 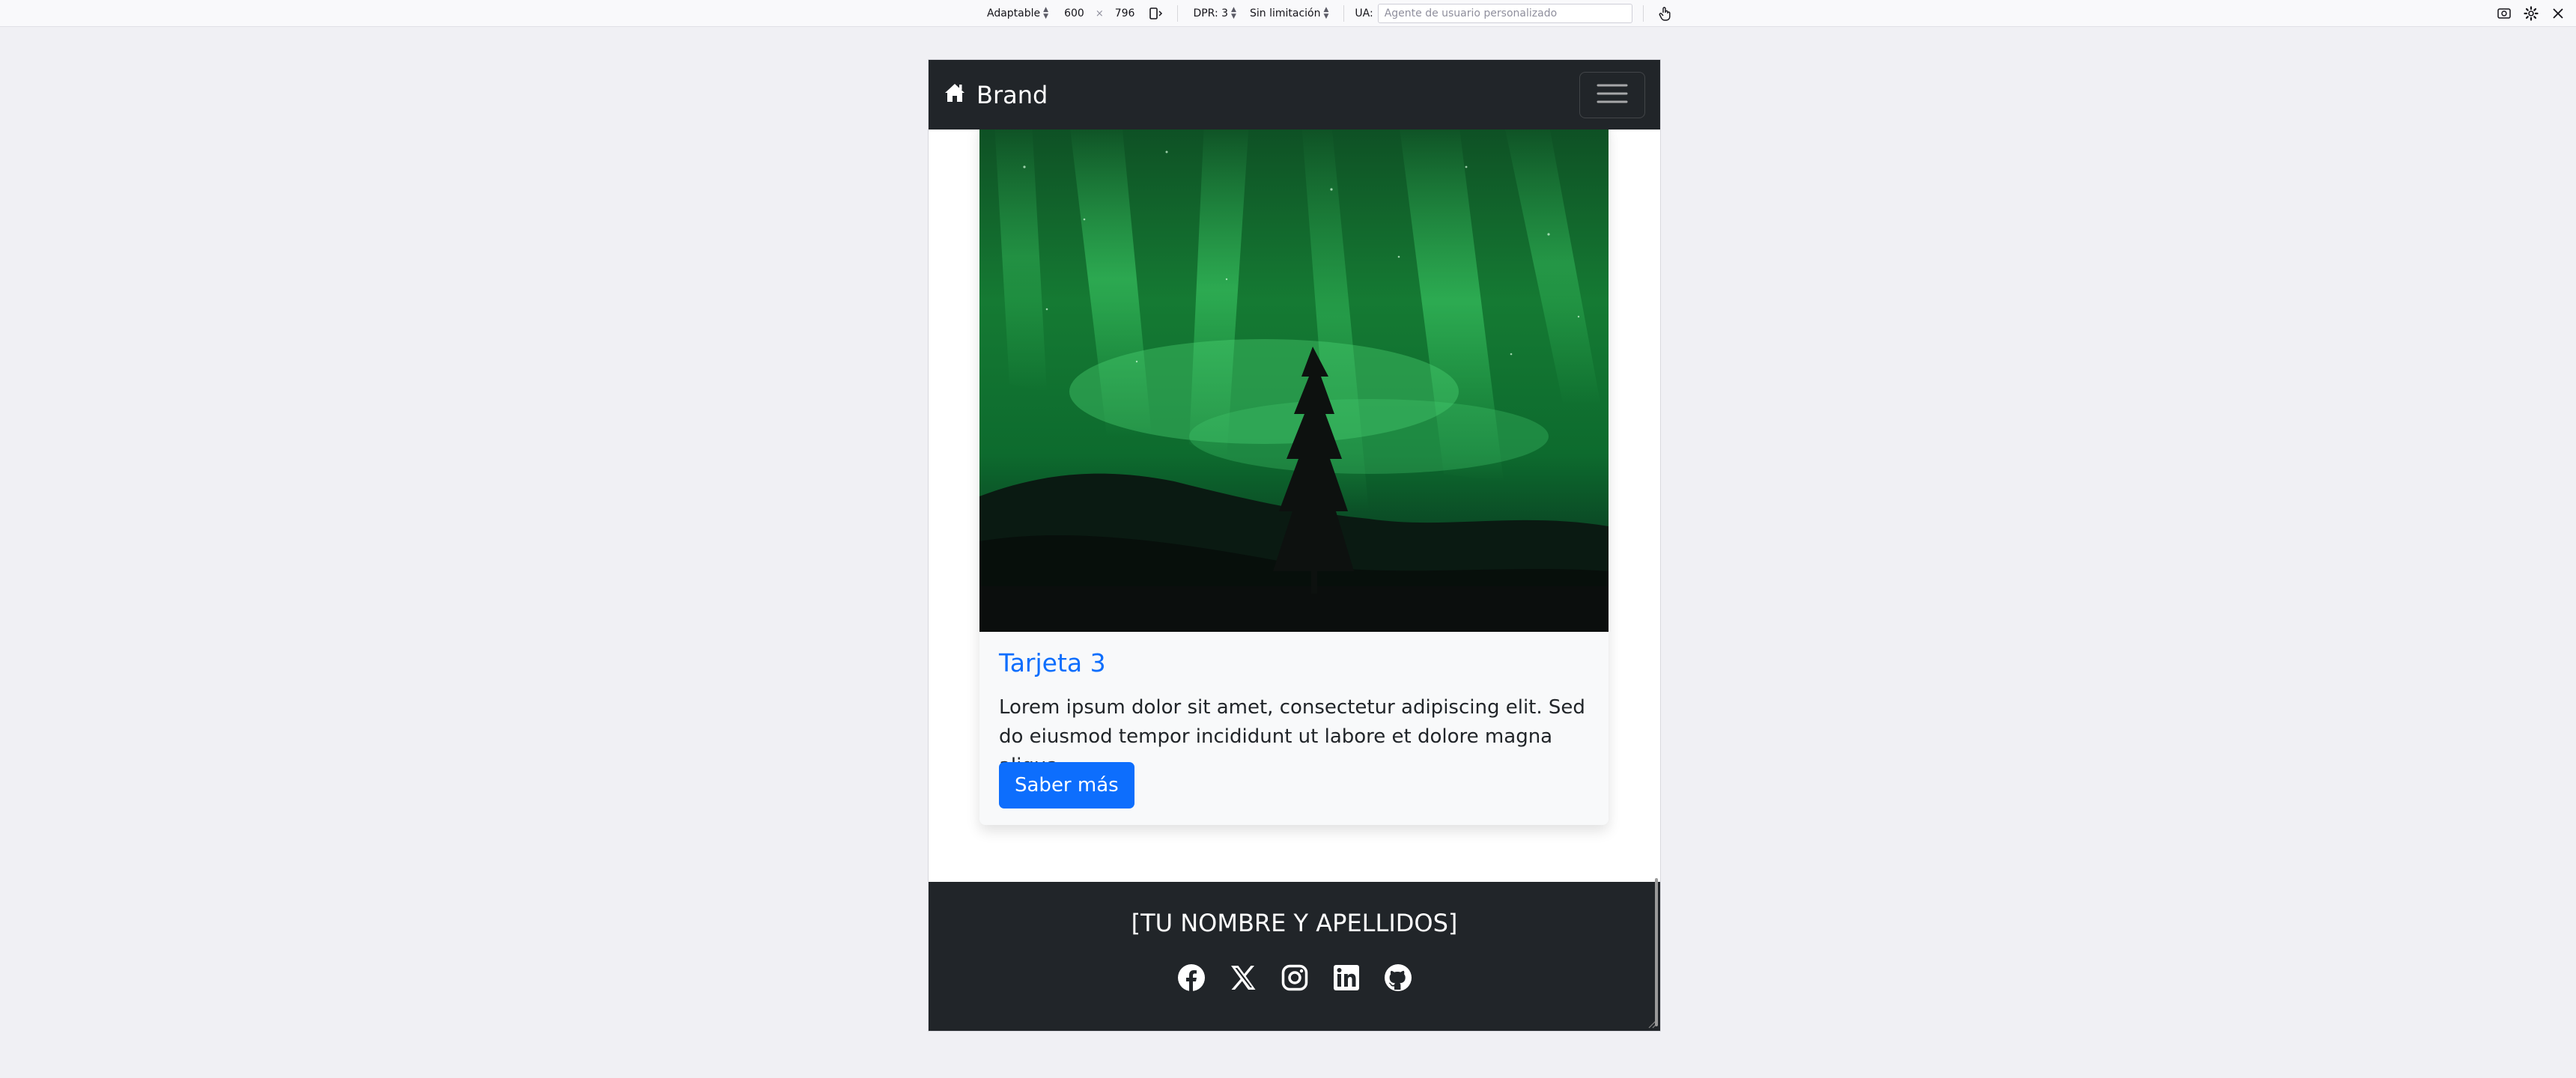 I want to click on brand-label: Brand, so click(x=1012, y=94).